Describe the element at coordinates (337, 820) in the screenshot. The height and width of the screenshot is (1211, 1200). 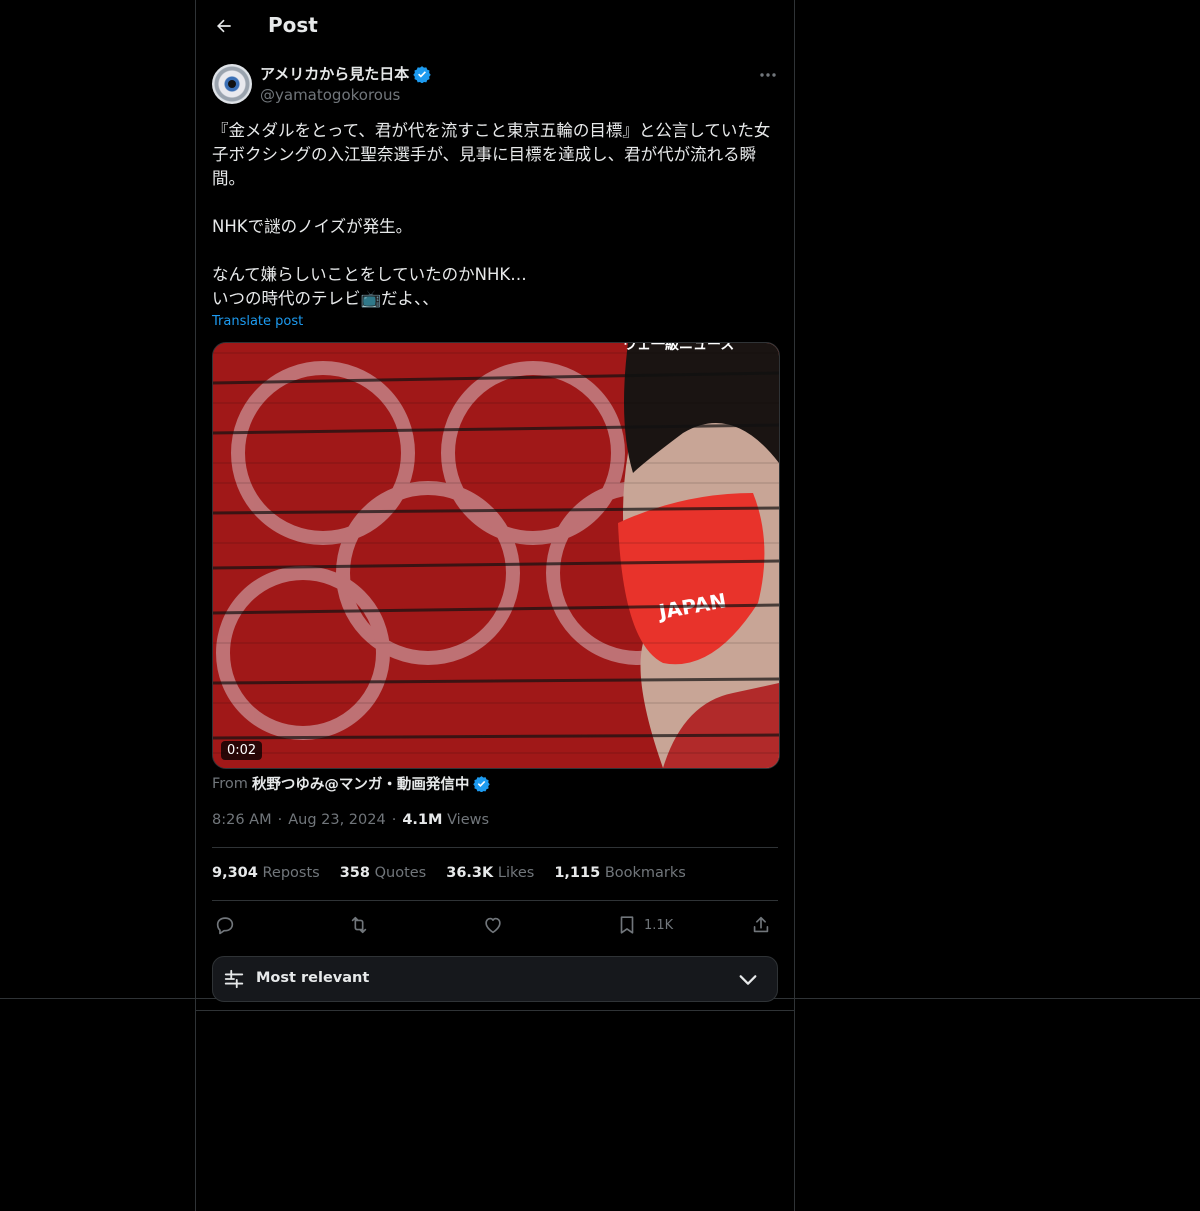
I see `post-date: Aug 23, 2024` at that location.